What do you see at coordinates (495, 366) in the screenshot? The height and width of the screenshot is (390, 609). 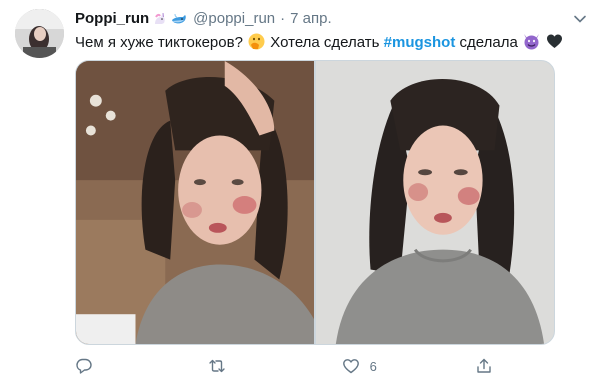 I see `share-button` at bounding box center [495, 366].